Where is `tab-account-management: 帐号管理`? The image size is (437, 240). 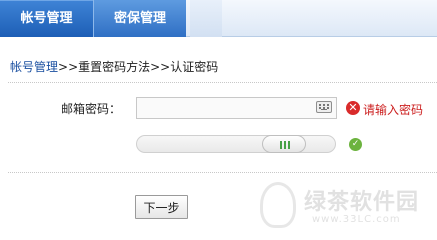 tab-account-management: 帐号管理 is located at coordinates (46, 18).